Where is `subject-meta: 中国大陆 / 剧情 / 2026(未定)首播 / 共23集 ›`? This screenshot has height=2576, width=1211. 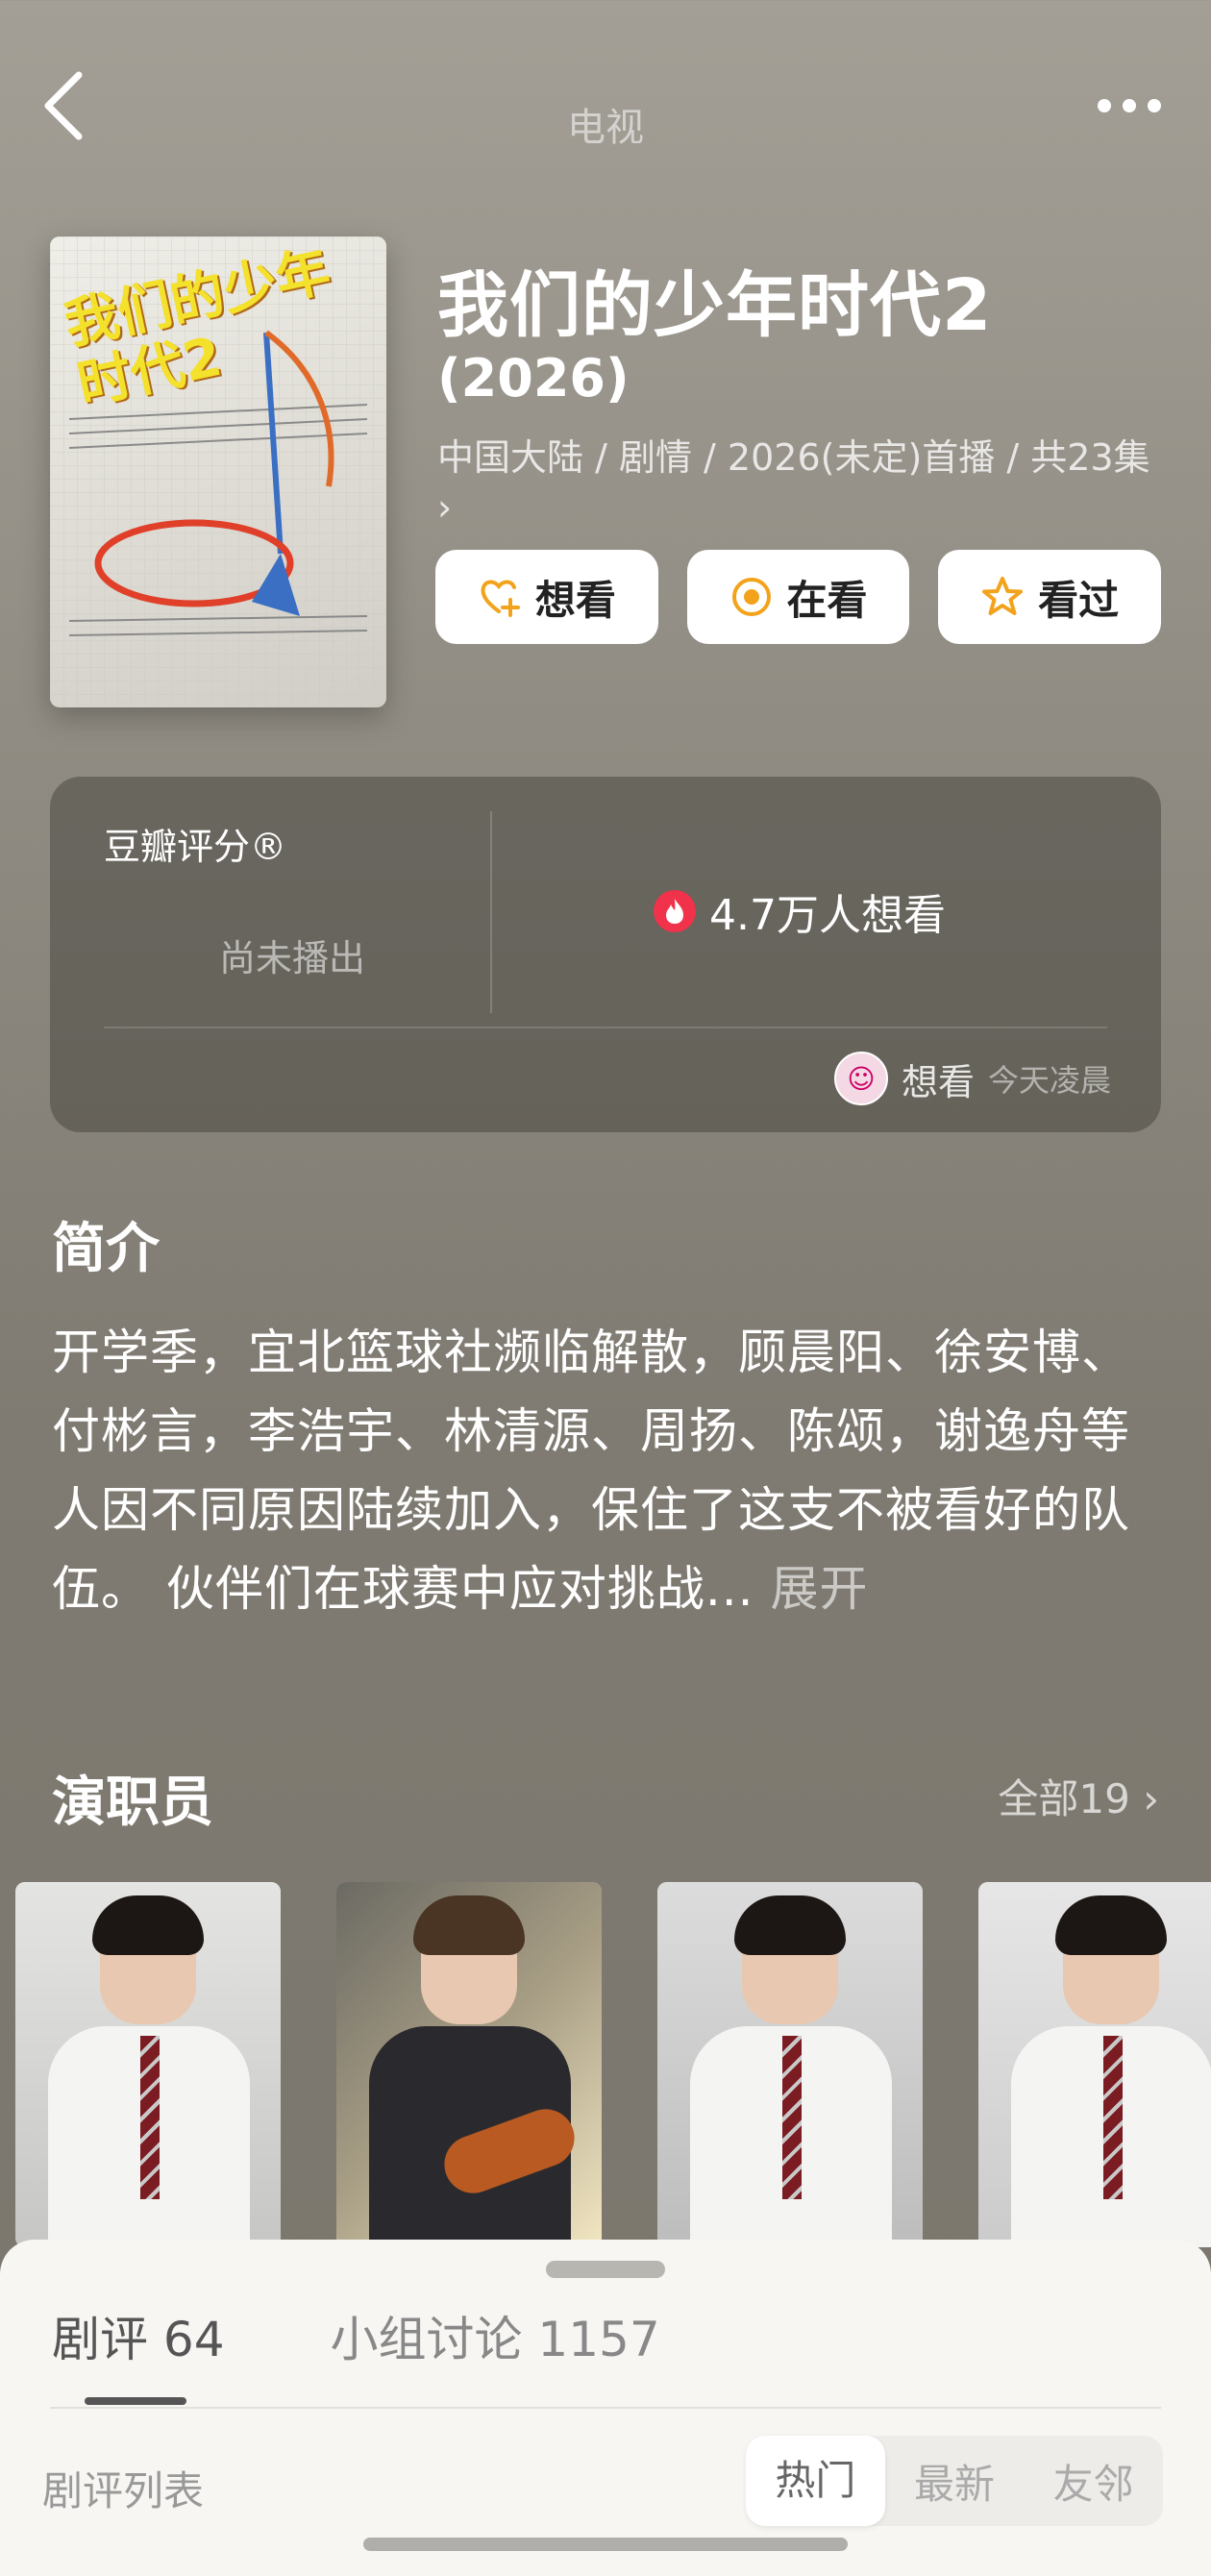
subject-meta: 中国大陆 / 剧情 / 2026(未定)首播 / 共23集 › is located at coordinates (802, 483).